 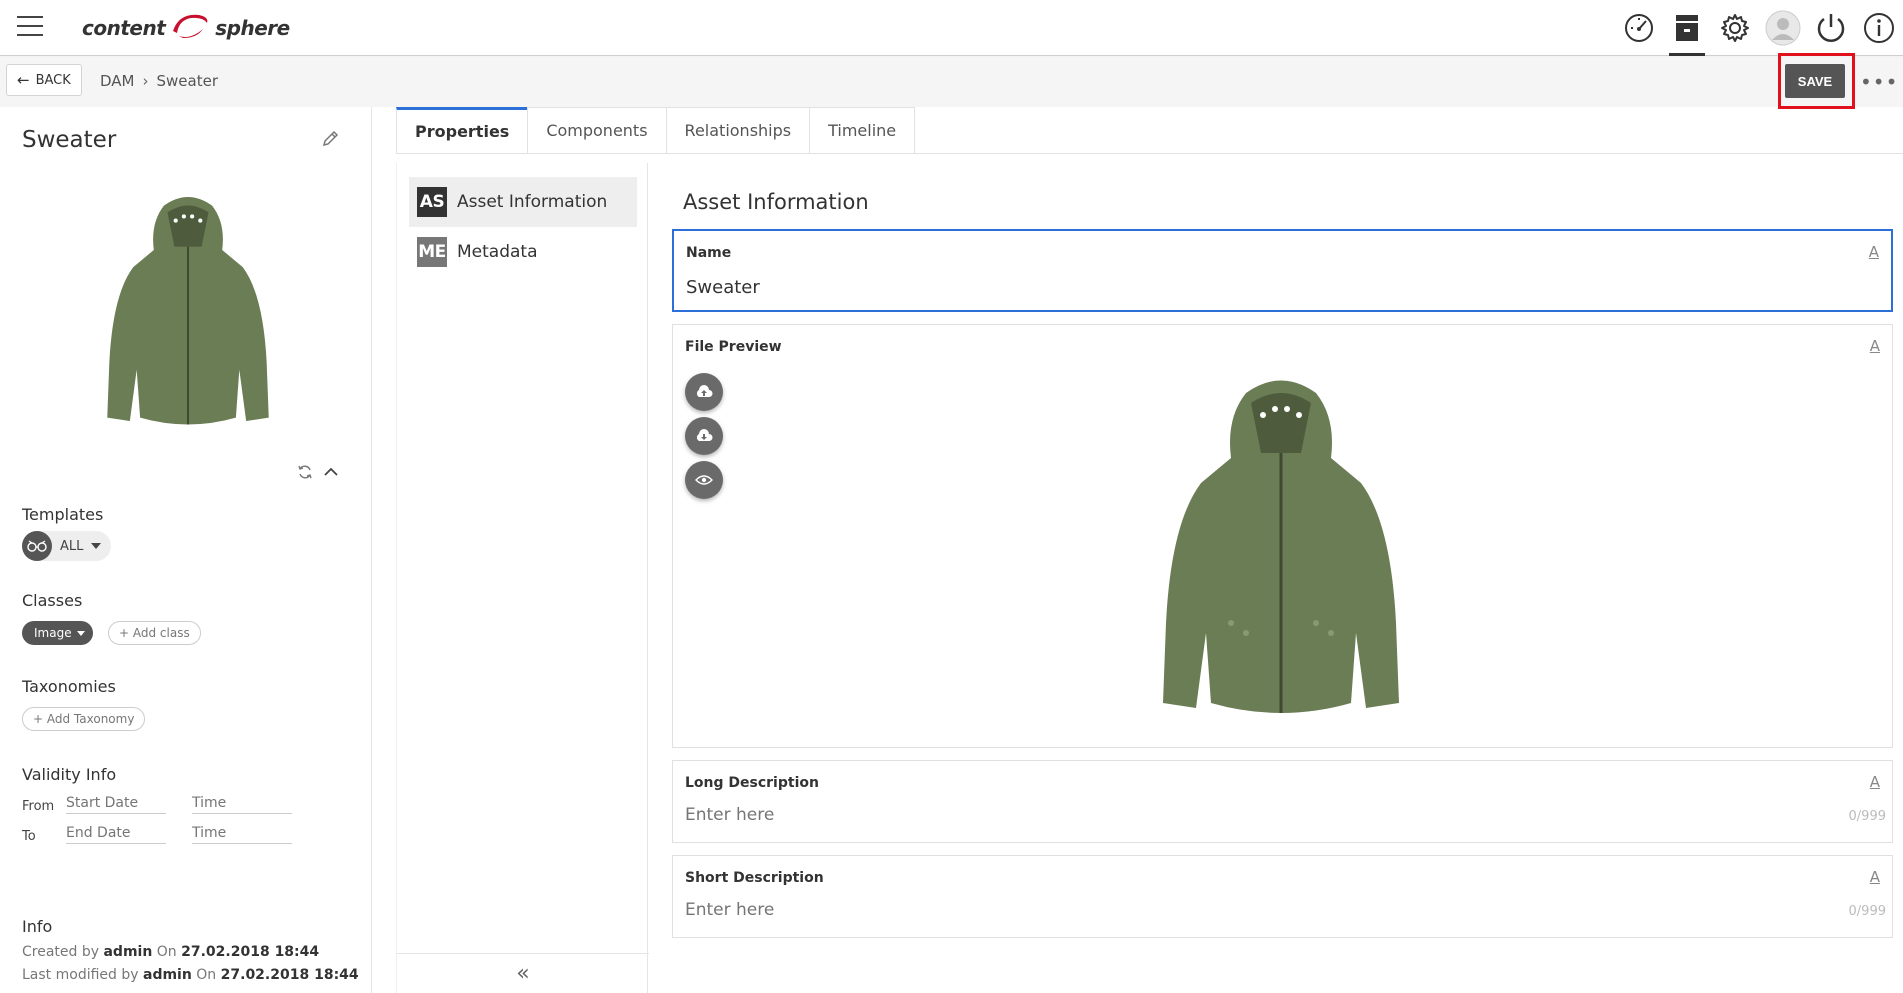 What do you see at coordinates (497, 252) in the screenshot?
I see `nav-item-label: Metadata` at bounding box center [497, 252].